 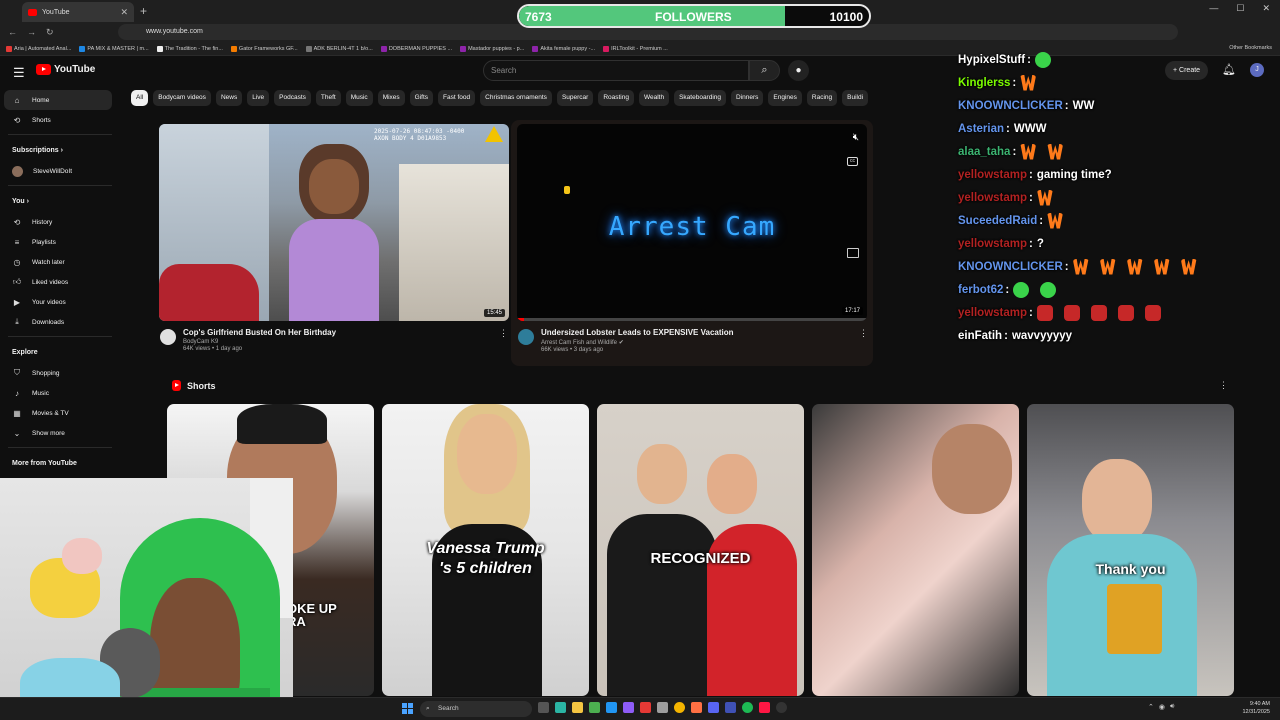 I want to click on short-card: RECOGNIZED, so click(x=700, y=550).